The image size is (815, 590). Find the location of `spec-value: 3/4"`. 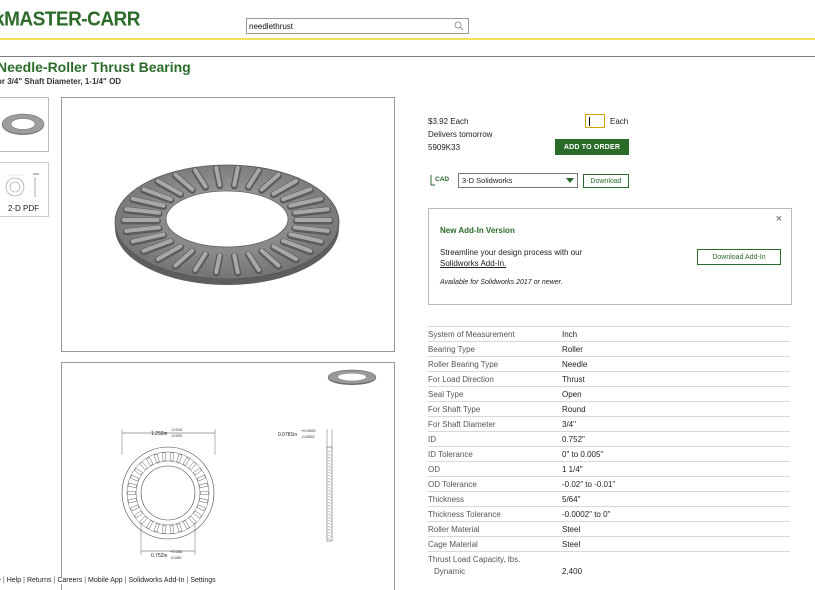

spec-value: 3/4" is located at coordinates (569, 424).